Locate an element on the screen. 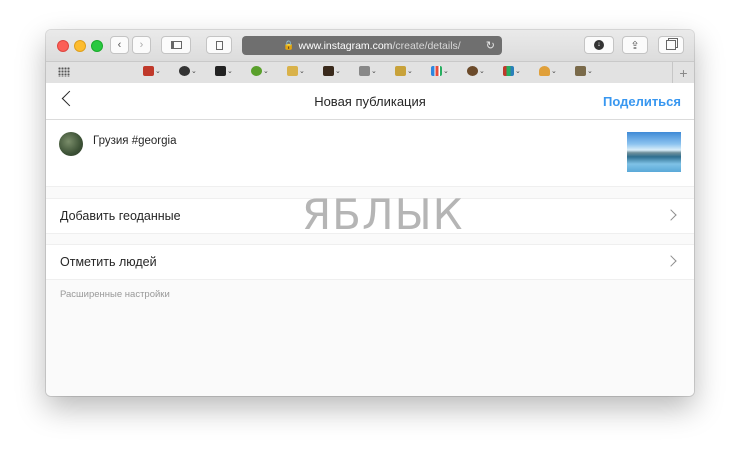  downloads-button: ↓ is located at coordinates (599, 45).